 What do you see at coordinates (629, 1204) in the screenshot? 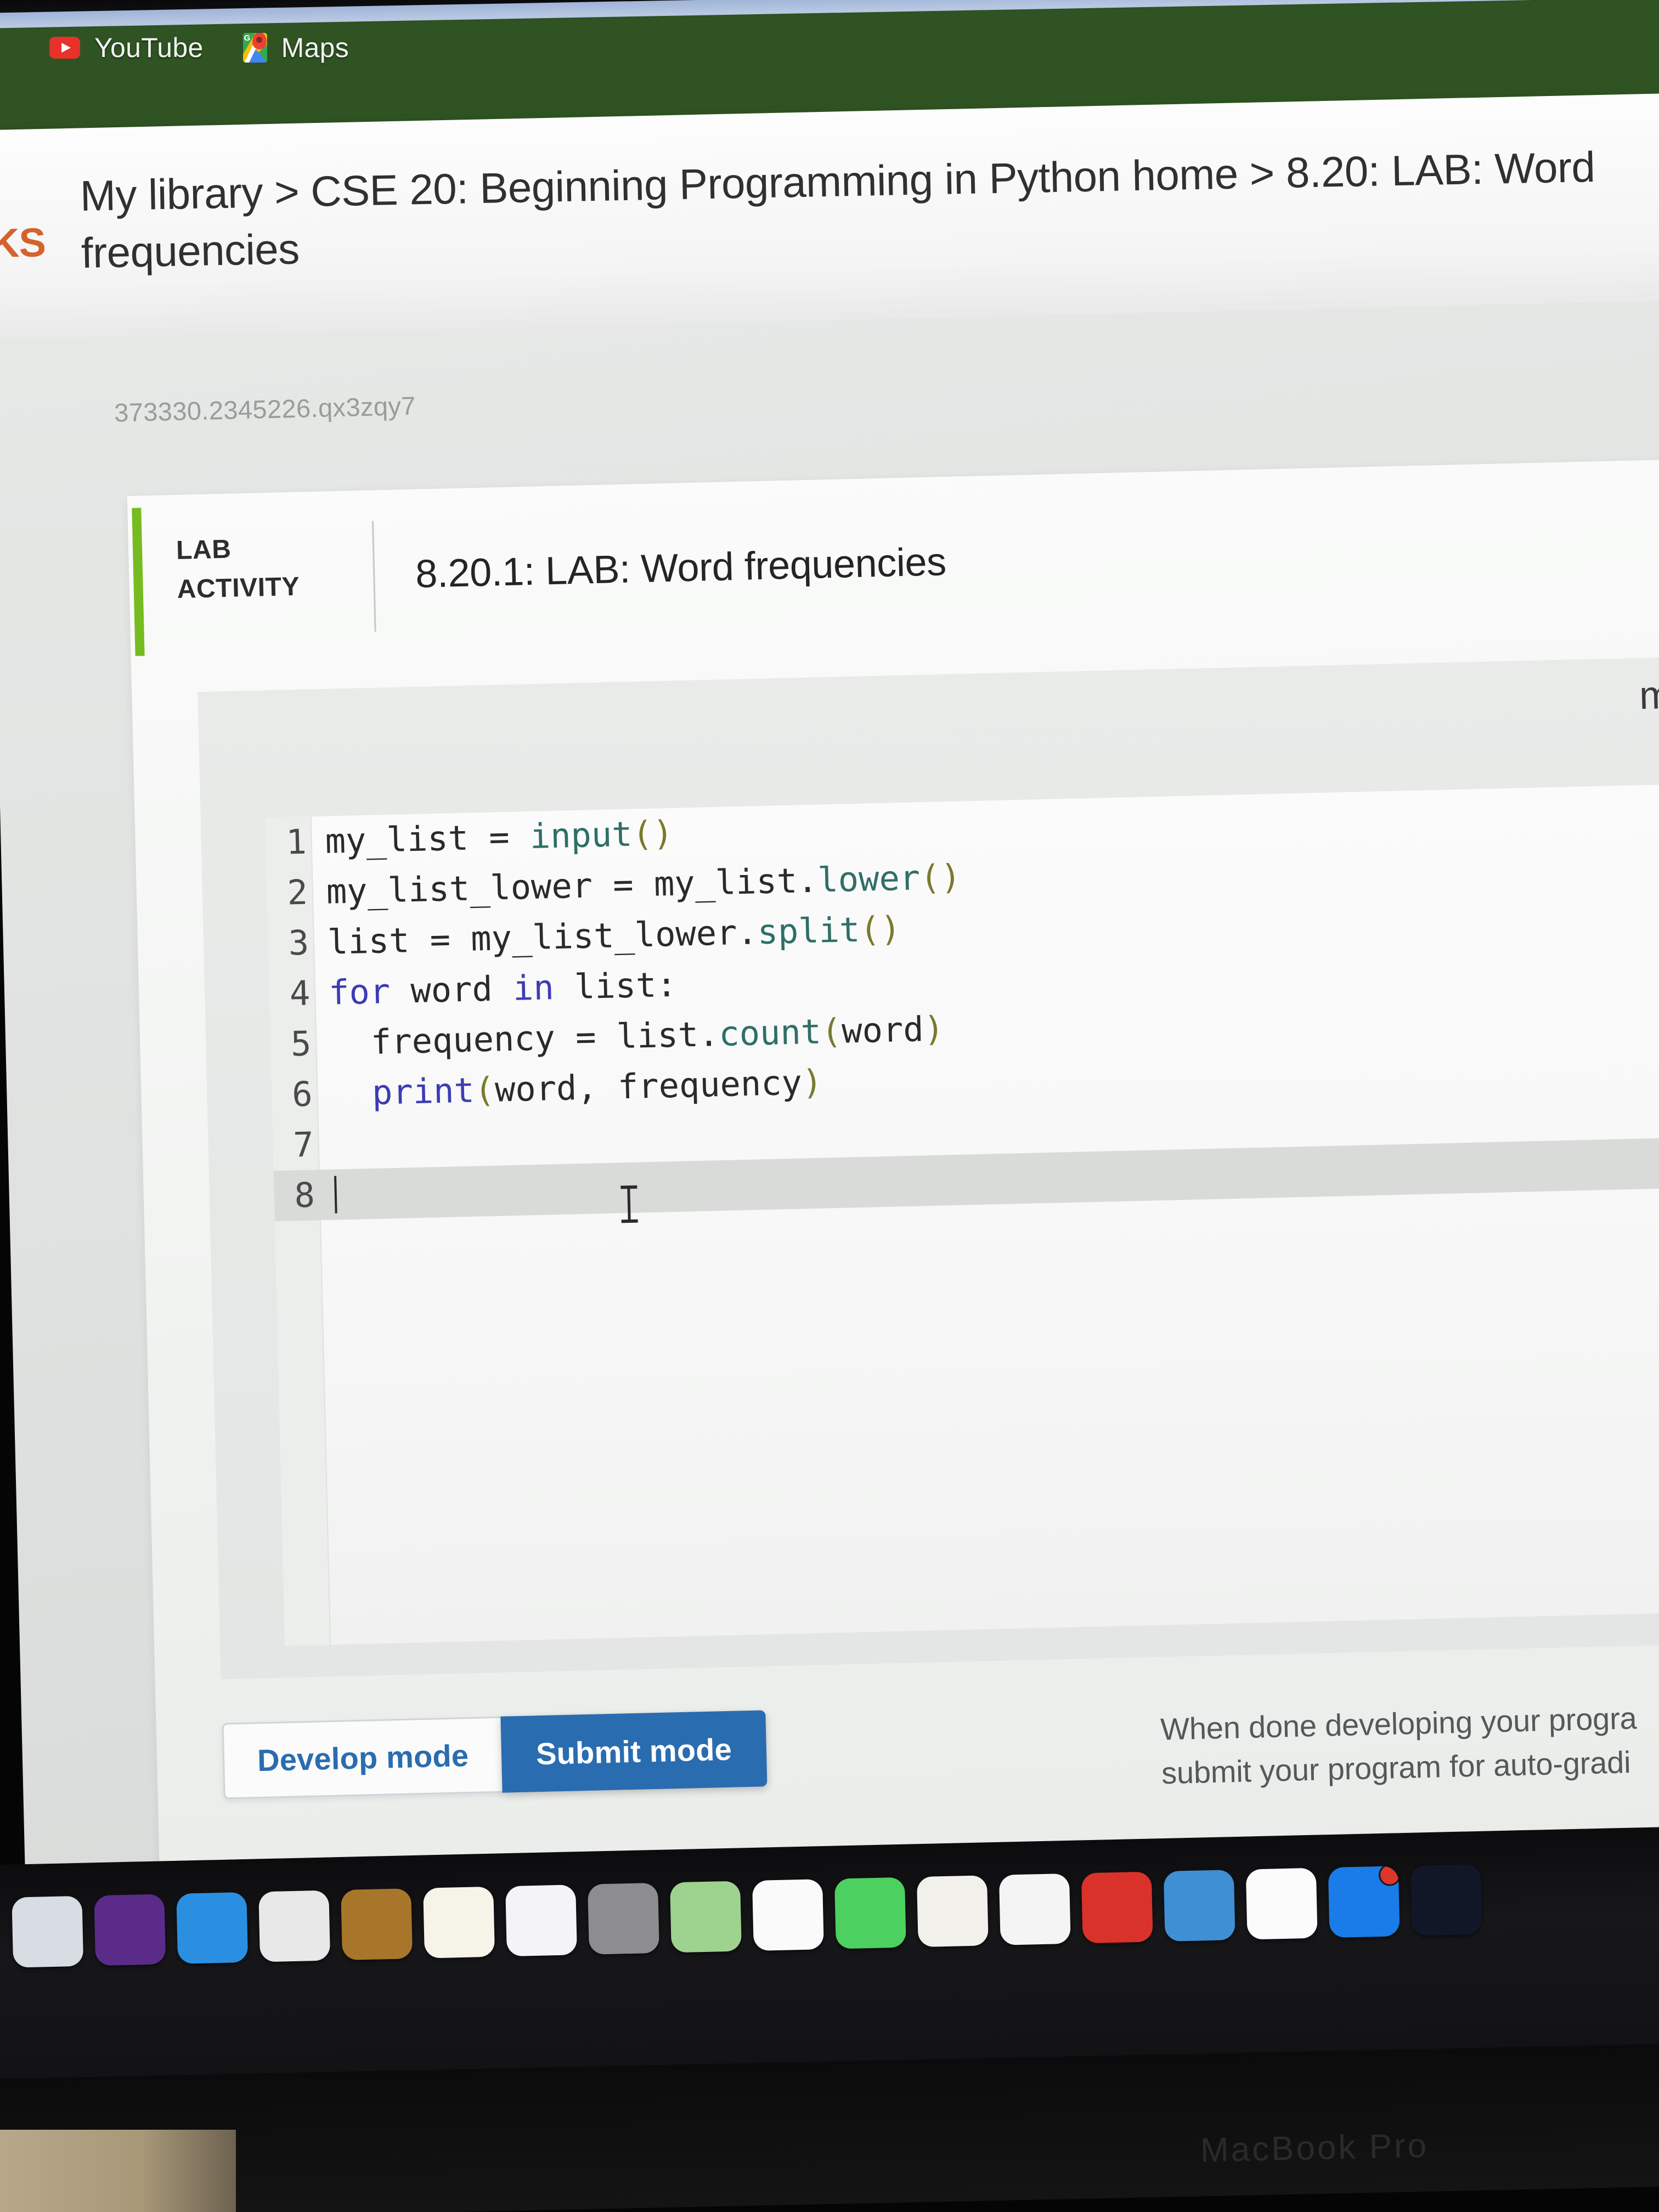
I see `text-cursor-icon` at bounding box center [629, 1204].